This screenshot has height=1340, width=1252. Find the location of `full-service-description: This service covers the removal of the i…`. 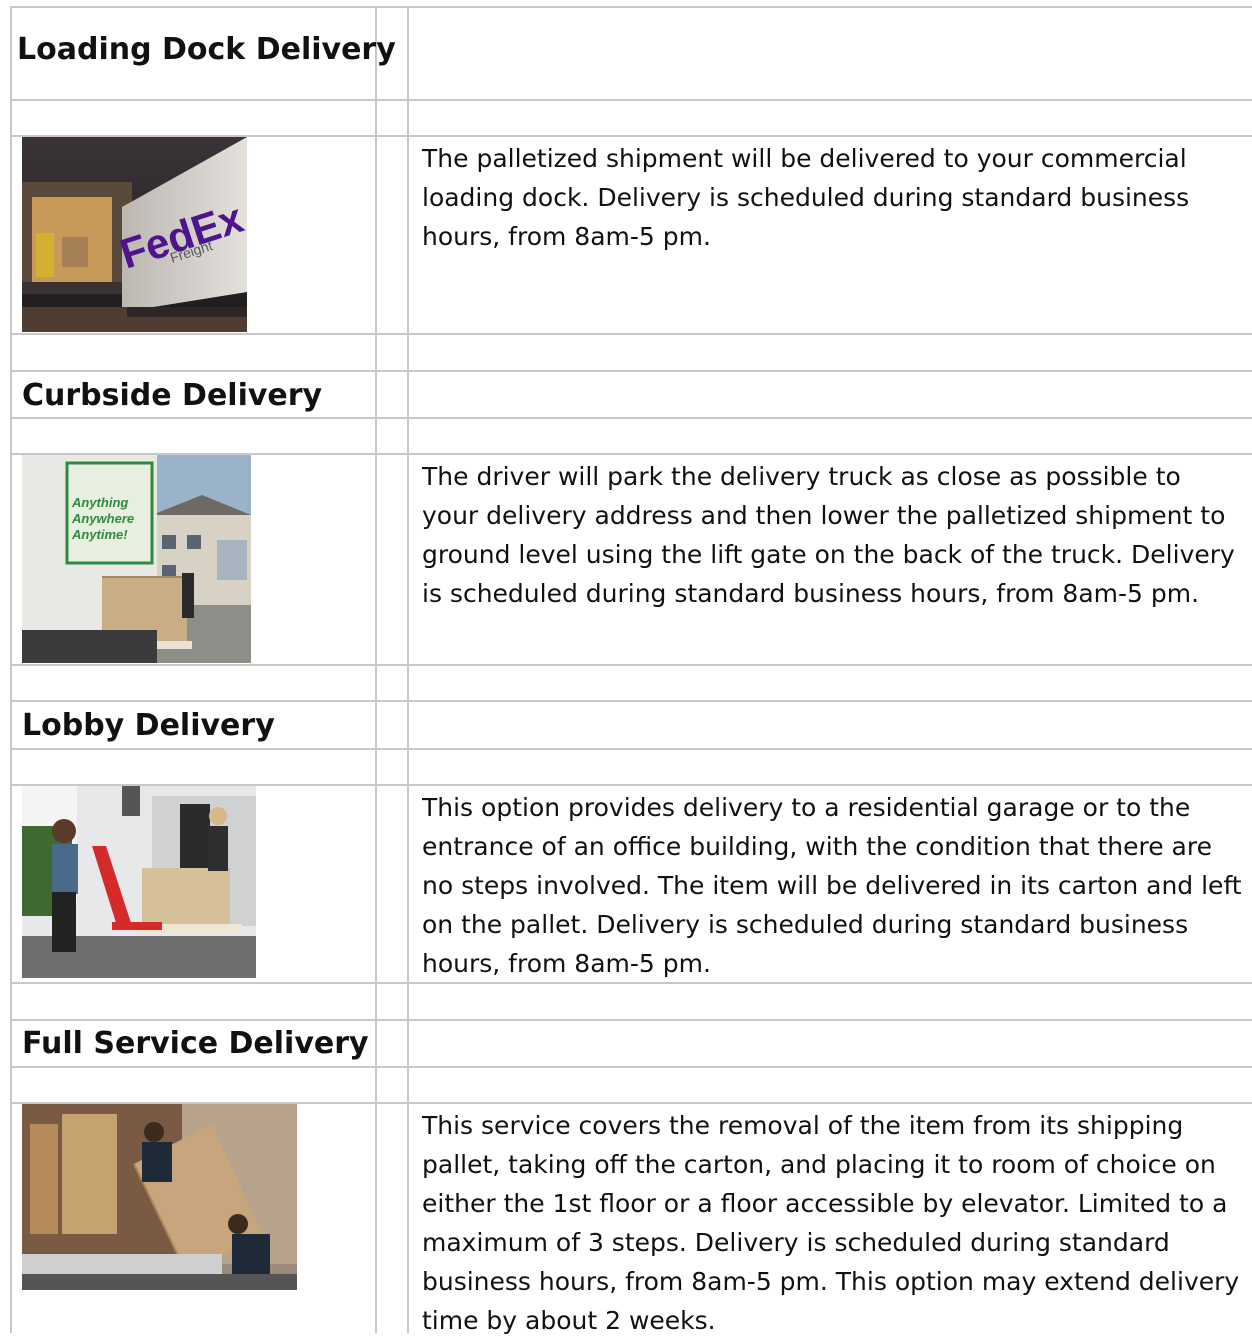

full-service-description: This service covers the removal of the i… is located at coordinates (831, 1223).